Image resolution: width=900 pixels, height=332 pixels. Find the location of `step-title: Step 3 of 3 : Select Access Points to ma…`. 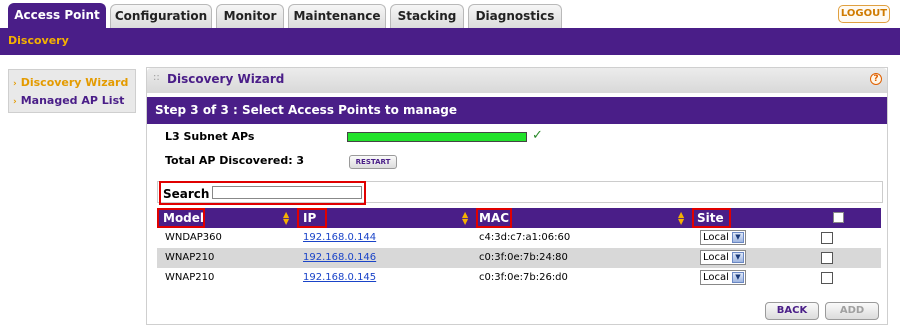

step-title: Step 3 of 3 : Select Access Points to ma… is located at coordinates (306, 110).